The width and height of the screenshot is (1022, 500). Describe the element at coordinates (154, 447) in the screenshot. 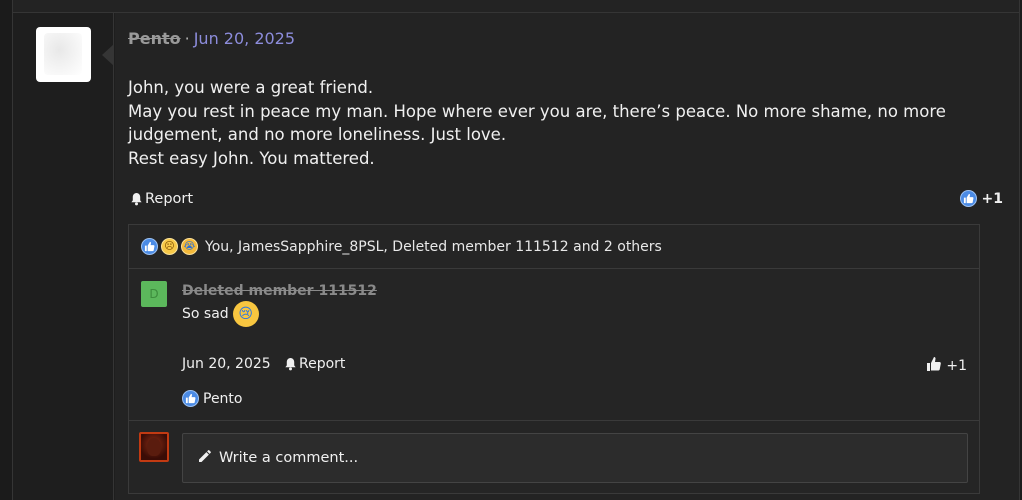

I see `current-user-avatar` at that location.